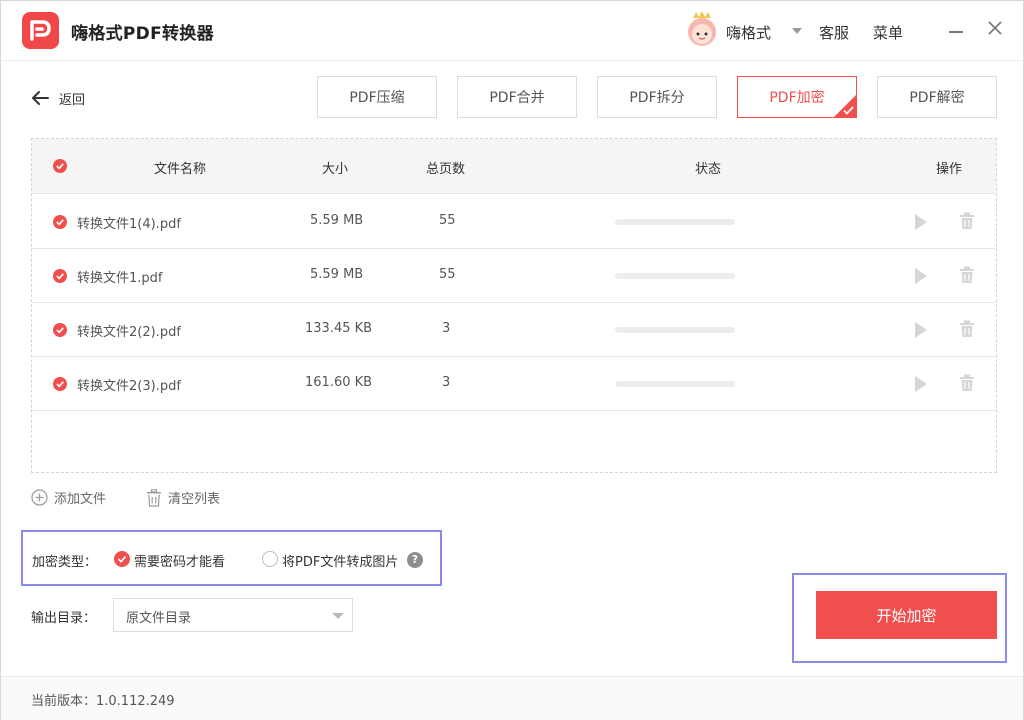  Describe the element at coordinates (514, 166) in the screenshot. I see `table-header: 文件名称 大小 总页数 状态 操作` at that location.